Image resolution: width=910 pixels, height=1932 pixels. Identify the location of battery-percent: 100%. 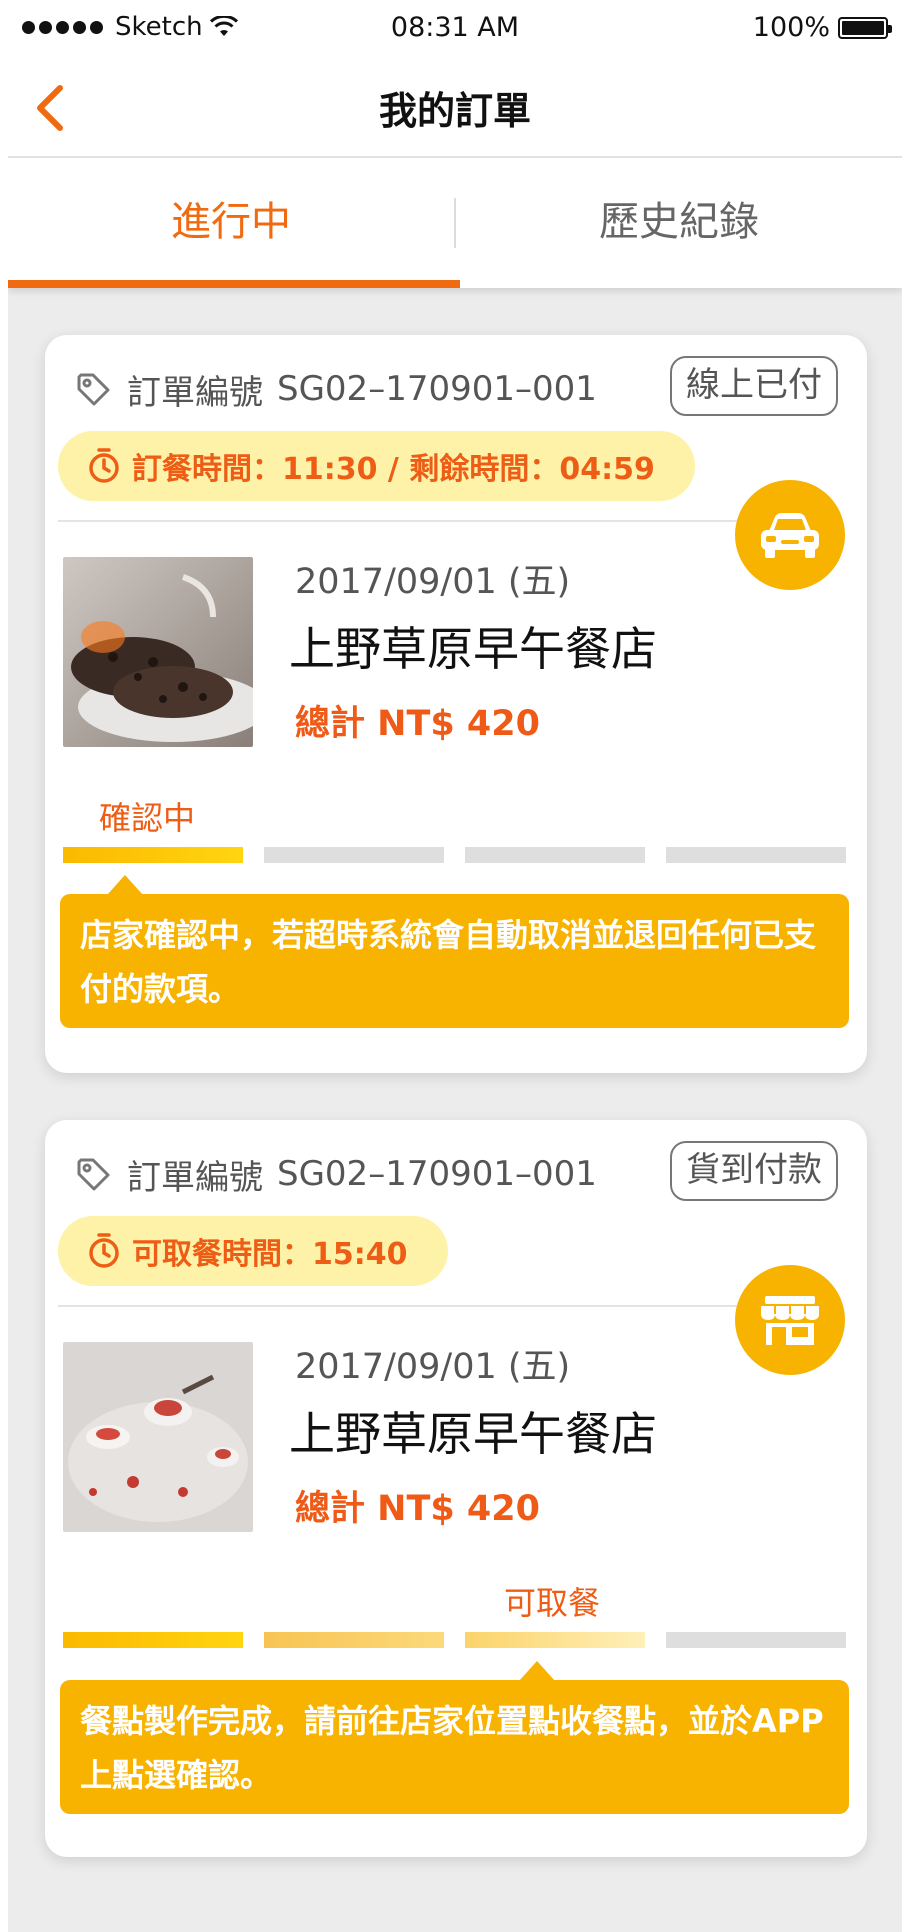
(791, 27).